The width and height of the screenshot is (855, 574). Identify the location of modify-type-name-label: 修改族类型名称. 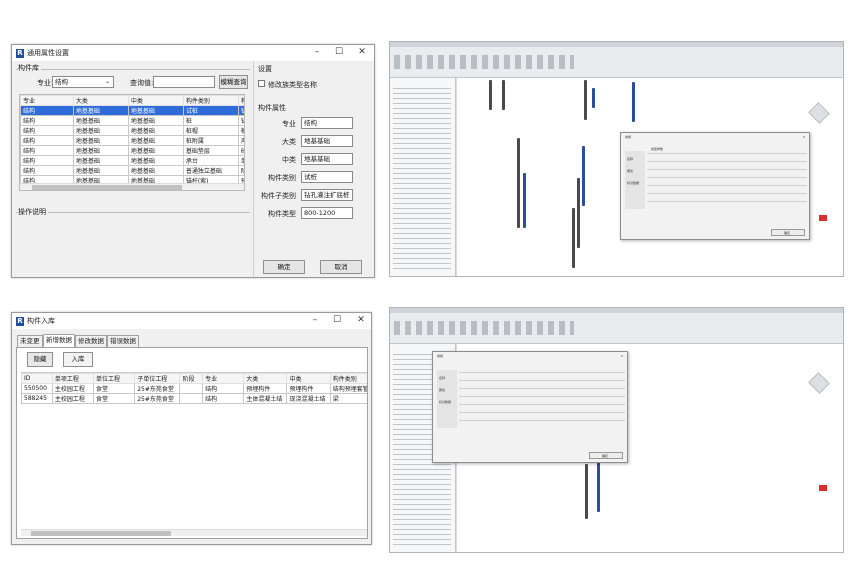
(292, 85).